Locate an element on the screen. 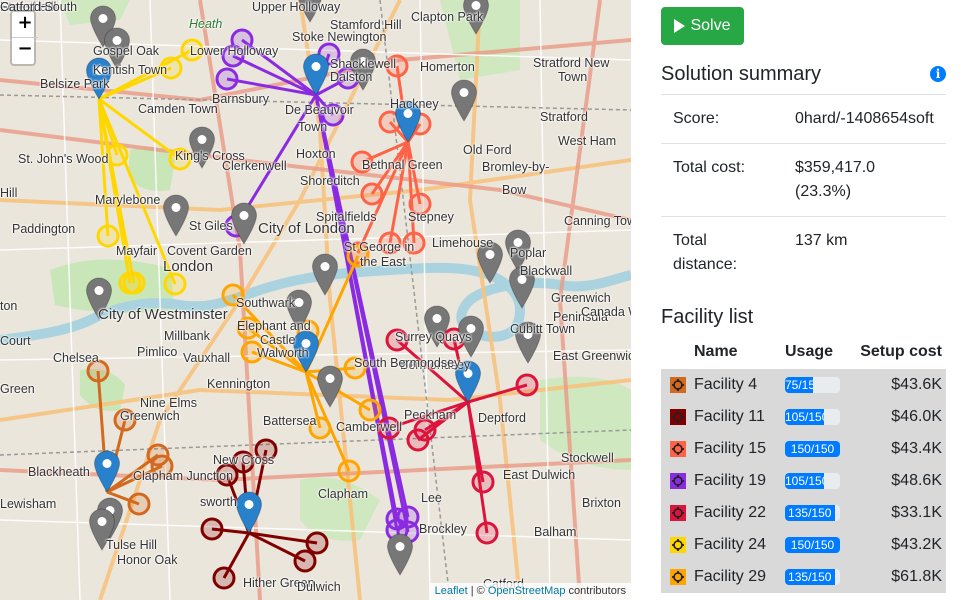  solve-button: Solve is located at coordinates (702, 26).